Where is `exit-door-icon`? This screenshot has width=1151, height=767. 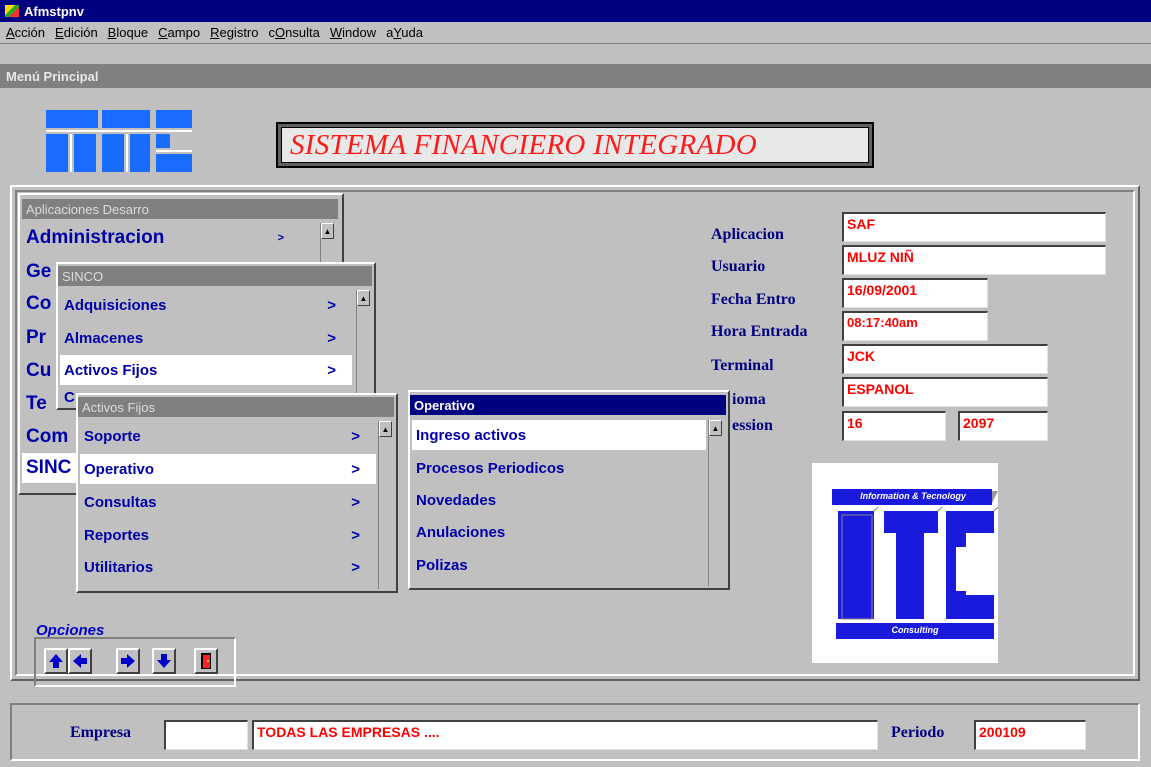 exit-door-icon is located at coordinates (206, 661).